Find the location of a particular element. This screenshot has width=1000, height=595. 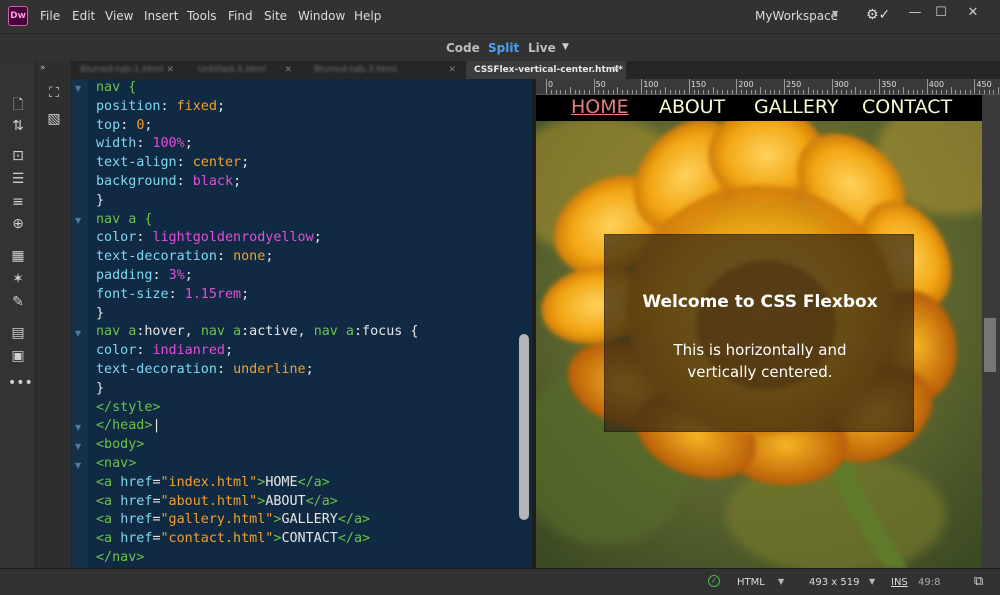

menu-site: Site is located at coordinates (275, 16).